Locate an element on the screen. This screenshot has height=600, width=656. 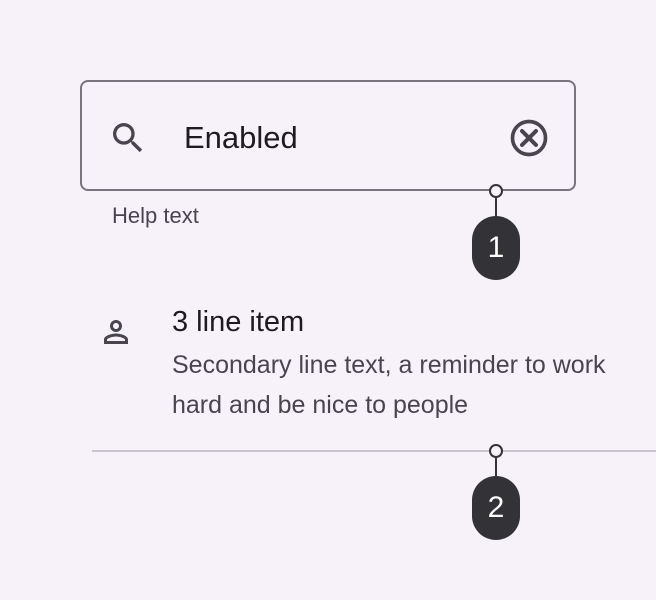
list-item-supporting-line-2: hard and be nice to people is located at coordinates (320, 405).